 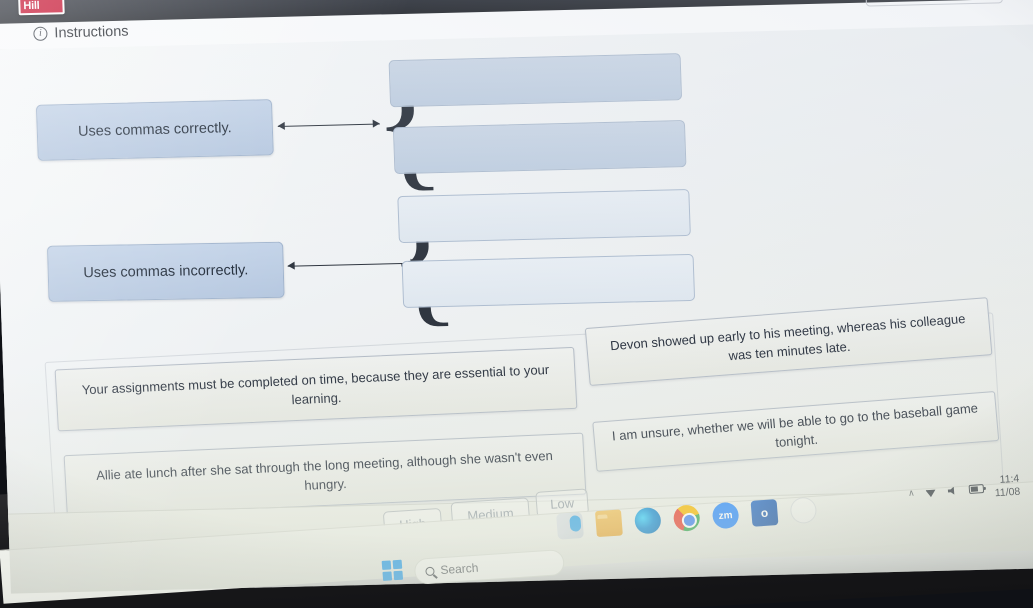 I want to click on instructions-label: Instructions, so click(x=91, y=32).